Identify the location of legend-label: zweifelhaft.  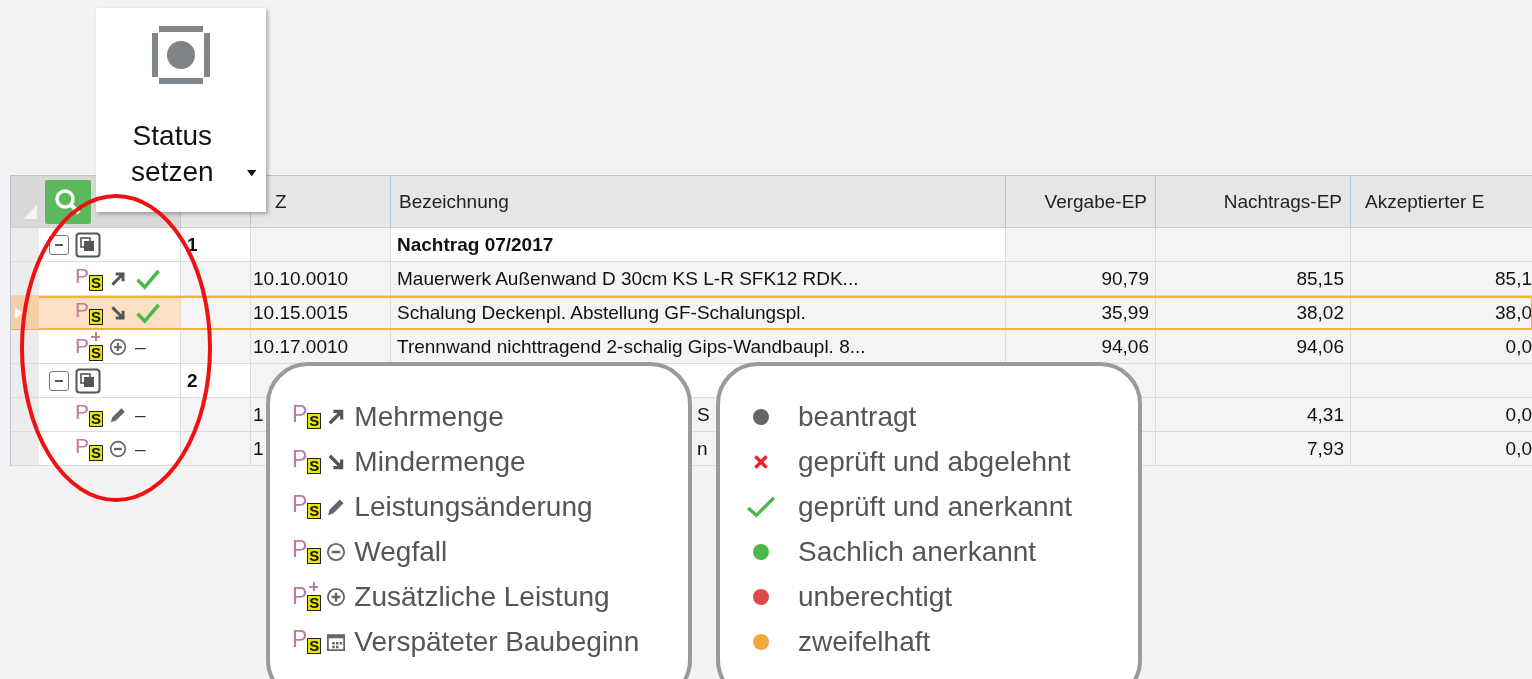
(864, 641).